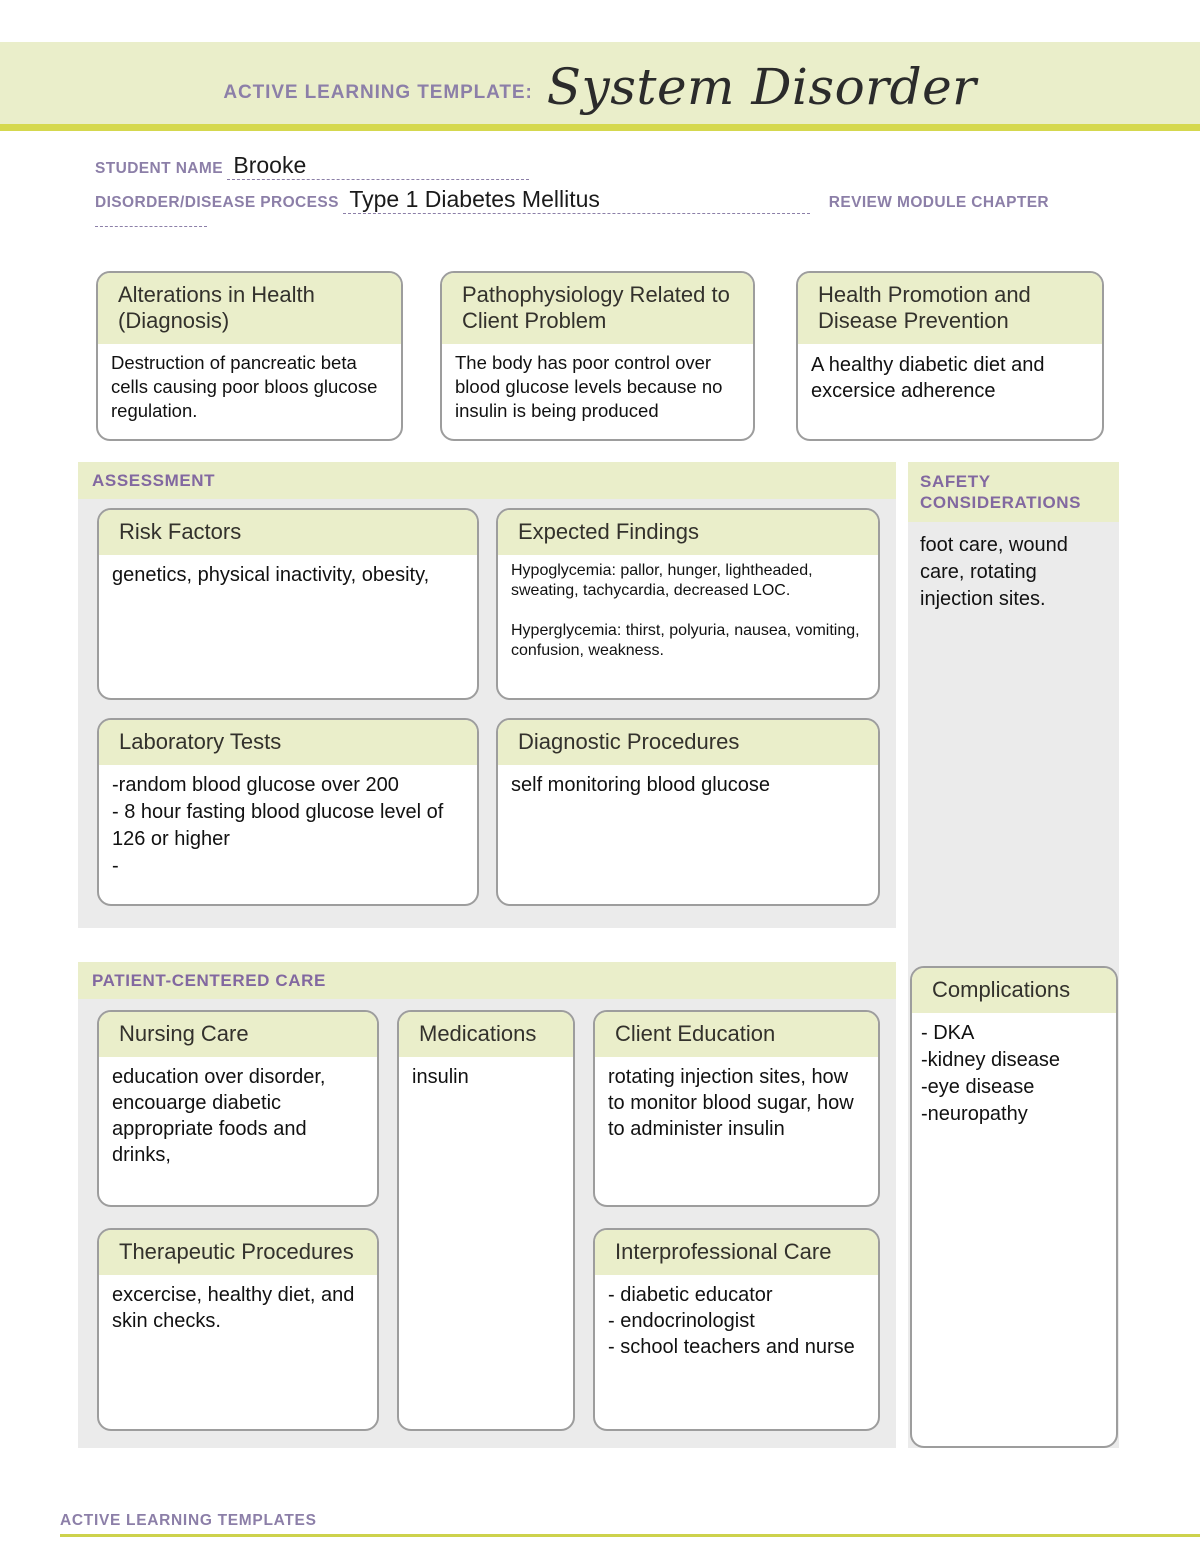 The image size is (1200, 1553). Describe the element at coordinates (249, 308) in the screenshot. I see `card-title: Alterations in Health (Diagnosis)` at that location.